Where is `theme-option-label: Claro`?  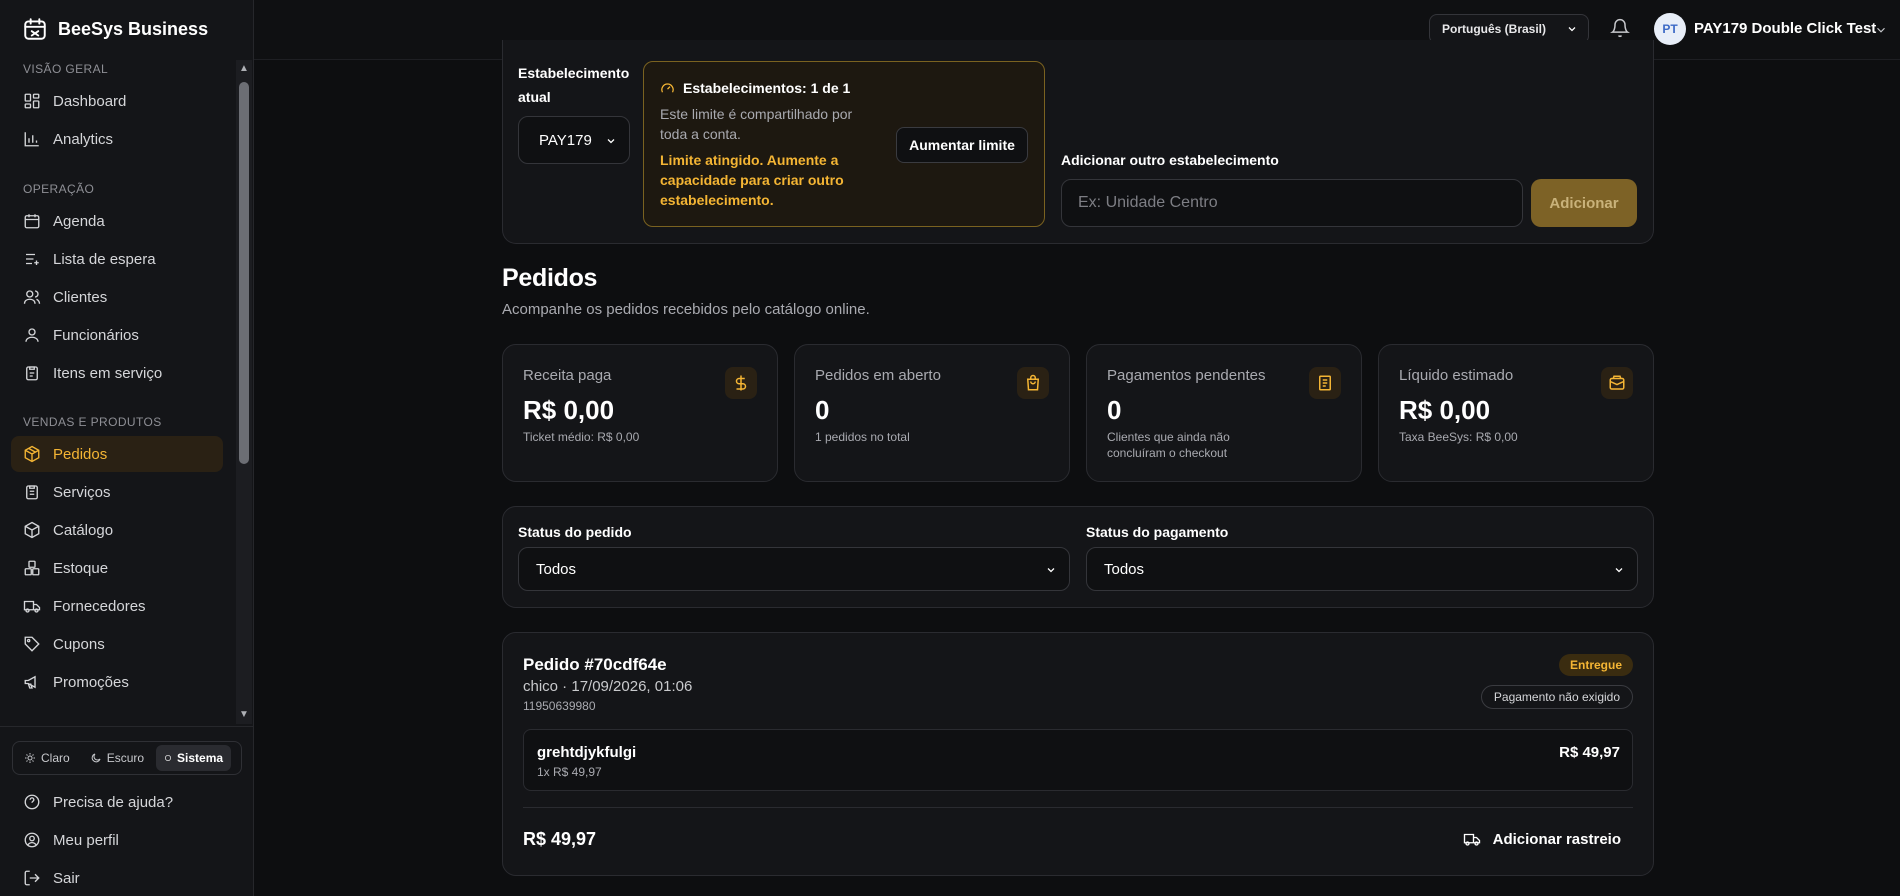 theme-option-label: Claro is located at coordinates (55, 758).